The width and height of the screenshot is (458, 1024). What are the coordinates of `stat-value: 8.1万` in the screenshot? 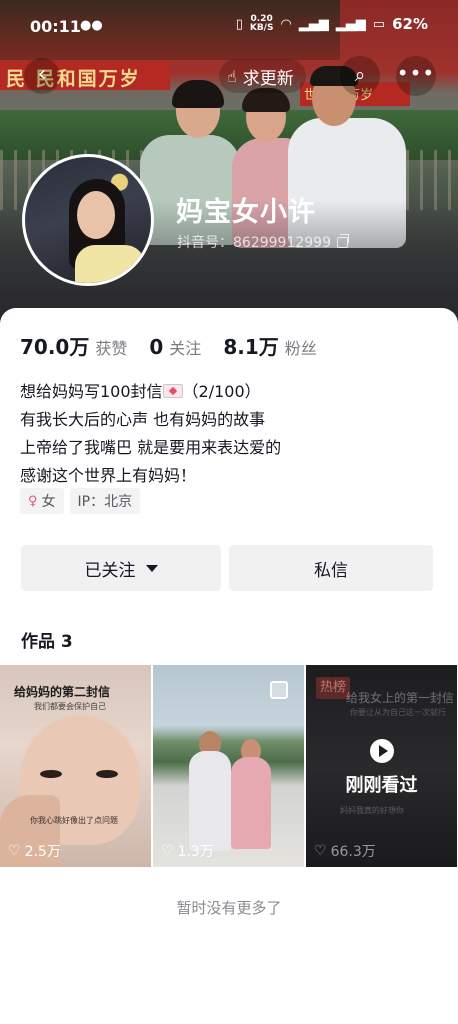 It's located at (251, 347).